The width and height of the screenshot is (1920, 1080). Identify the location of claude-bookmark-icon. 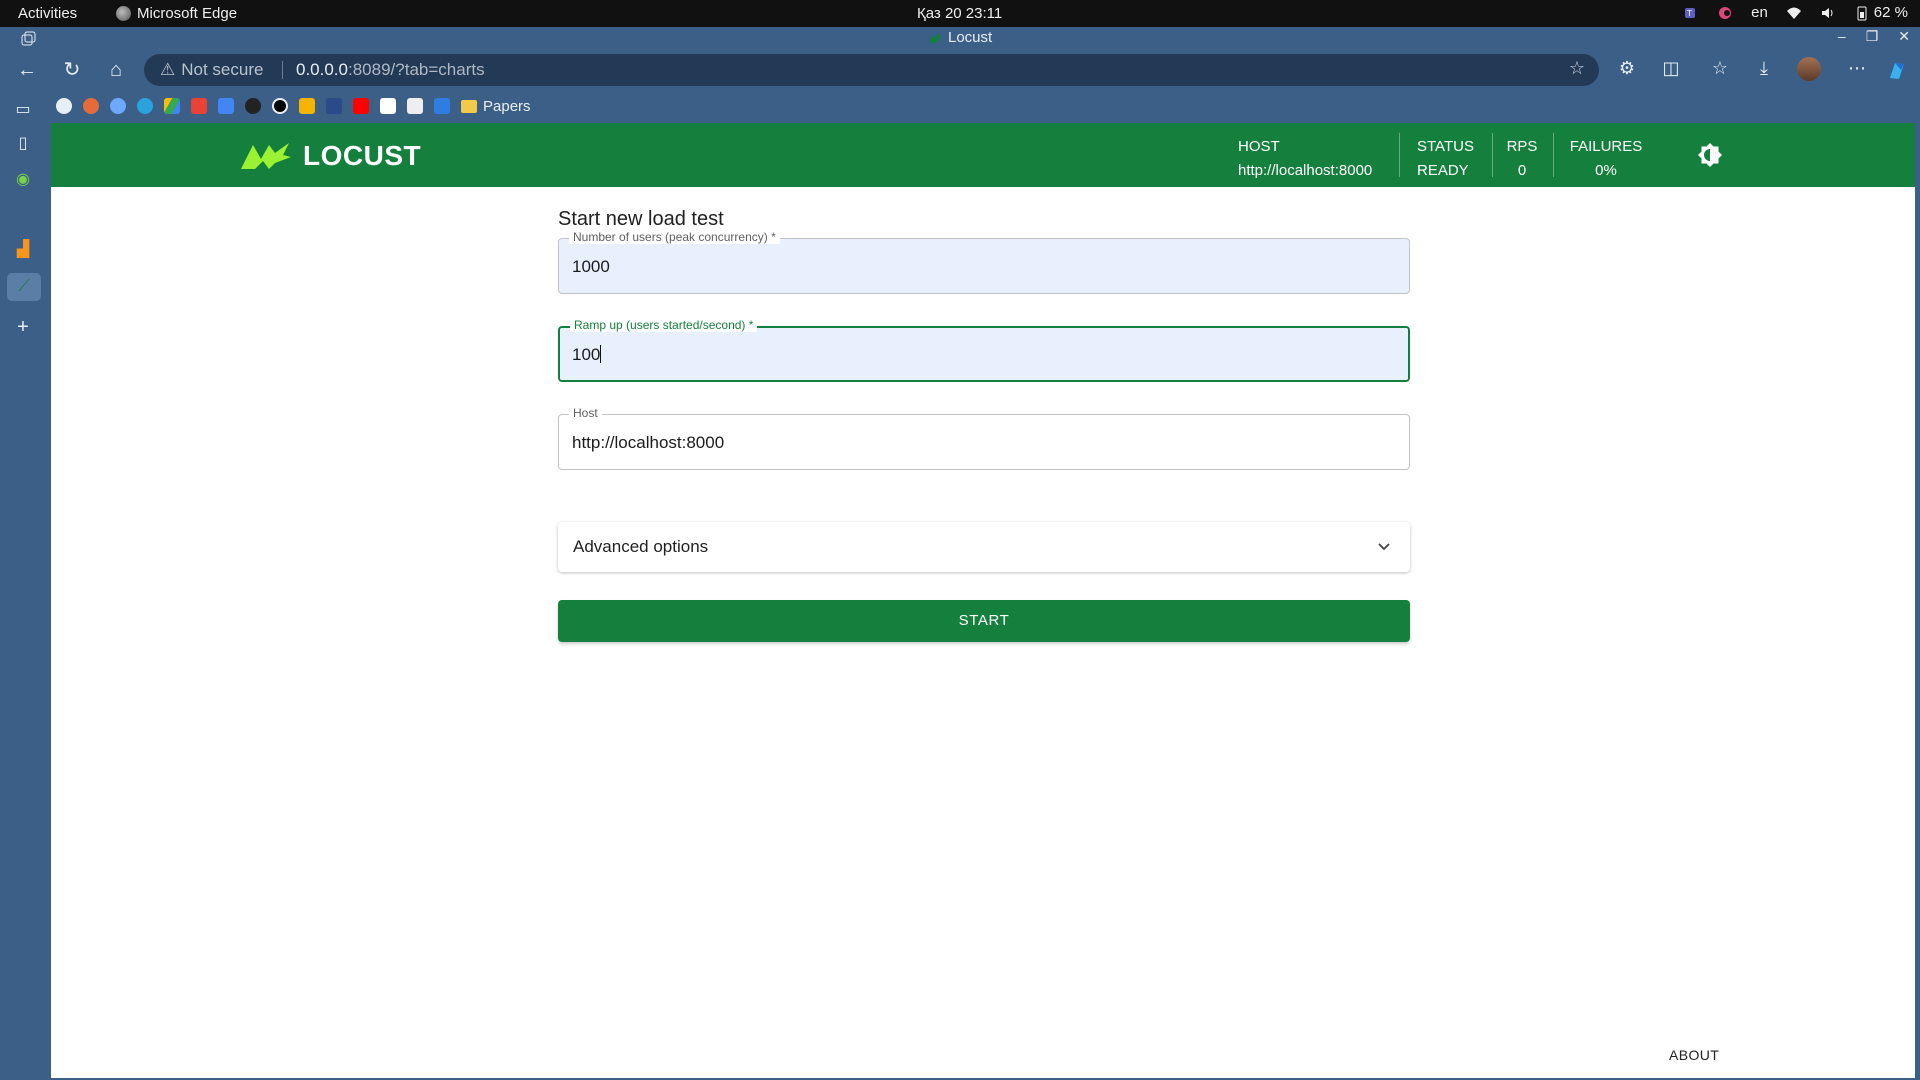
(91, 106).